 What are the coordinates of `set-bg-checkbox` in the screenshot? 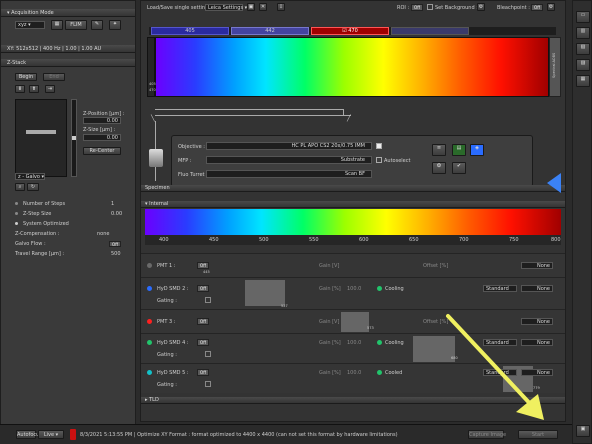 It's located at (430, 7).